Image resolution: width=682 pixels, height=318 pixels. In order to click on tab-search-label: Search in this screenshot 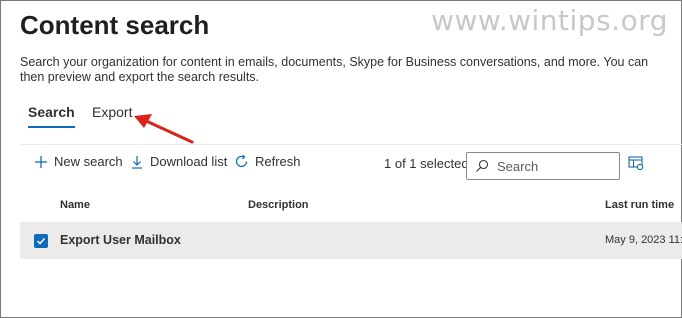, I will do `click(51, 112)`.